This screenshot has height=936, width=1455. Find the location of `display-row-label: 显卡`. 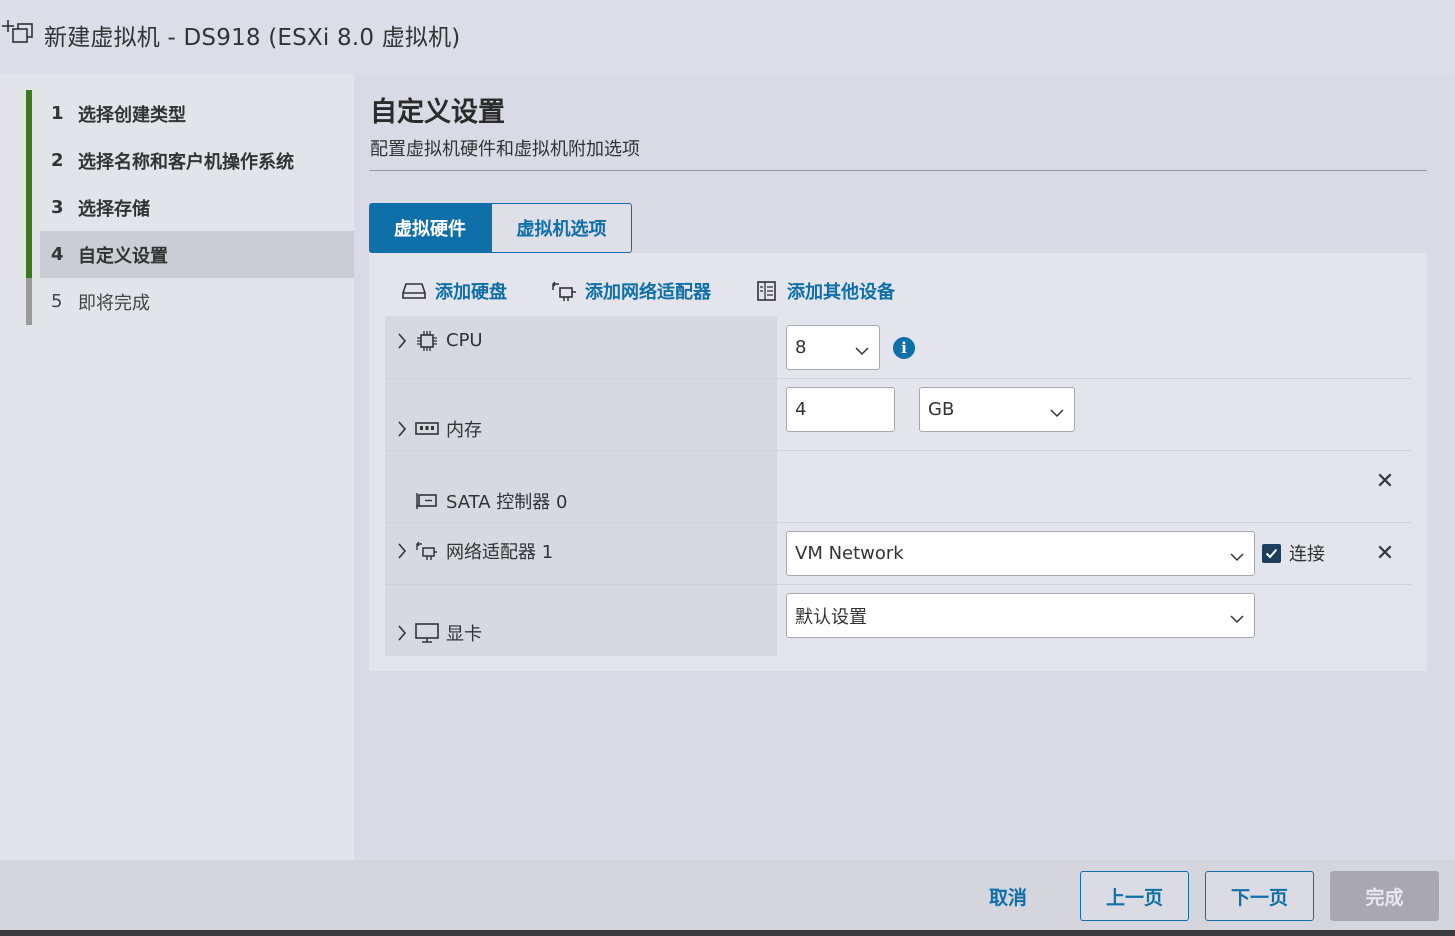

display-row-label: 显卡 is located at coordinates (437, 633).